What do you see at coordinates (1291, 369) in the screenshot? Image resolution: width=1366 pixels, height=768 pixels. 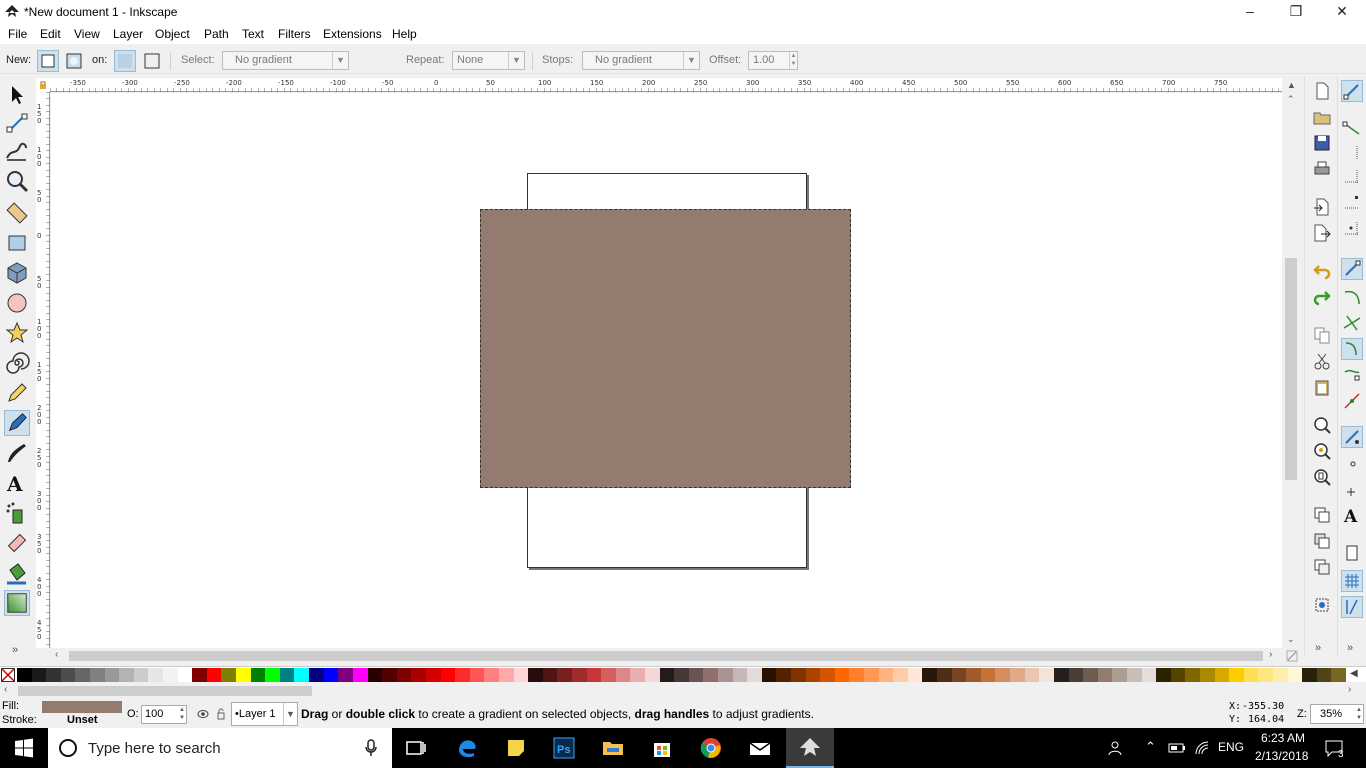 I see `scrollbar-thumb` at bounding box center [1291, 369].